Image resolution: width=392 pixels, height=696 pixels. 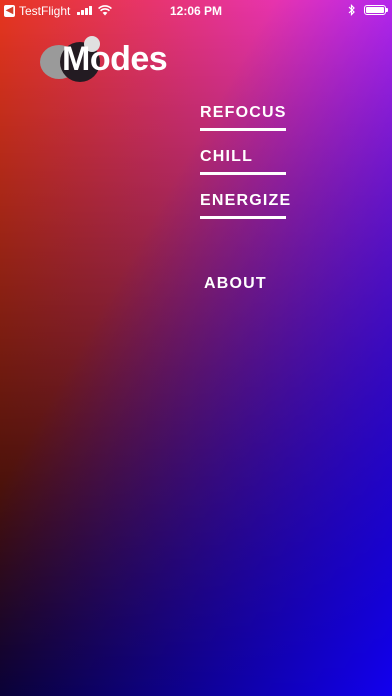 I want to click on status-time: 12:06 PM, so click(x=196, y=11).